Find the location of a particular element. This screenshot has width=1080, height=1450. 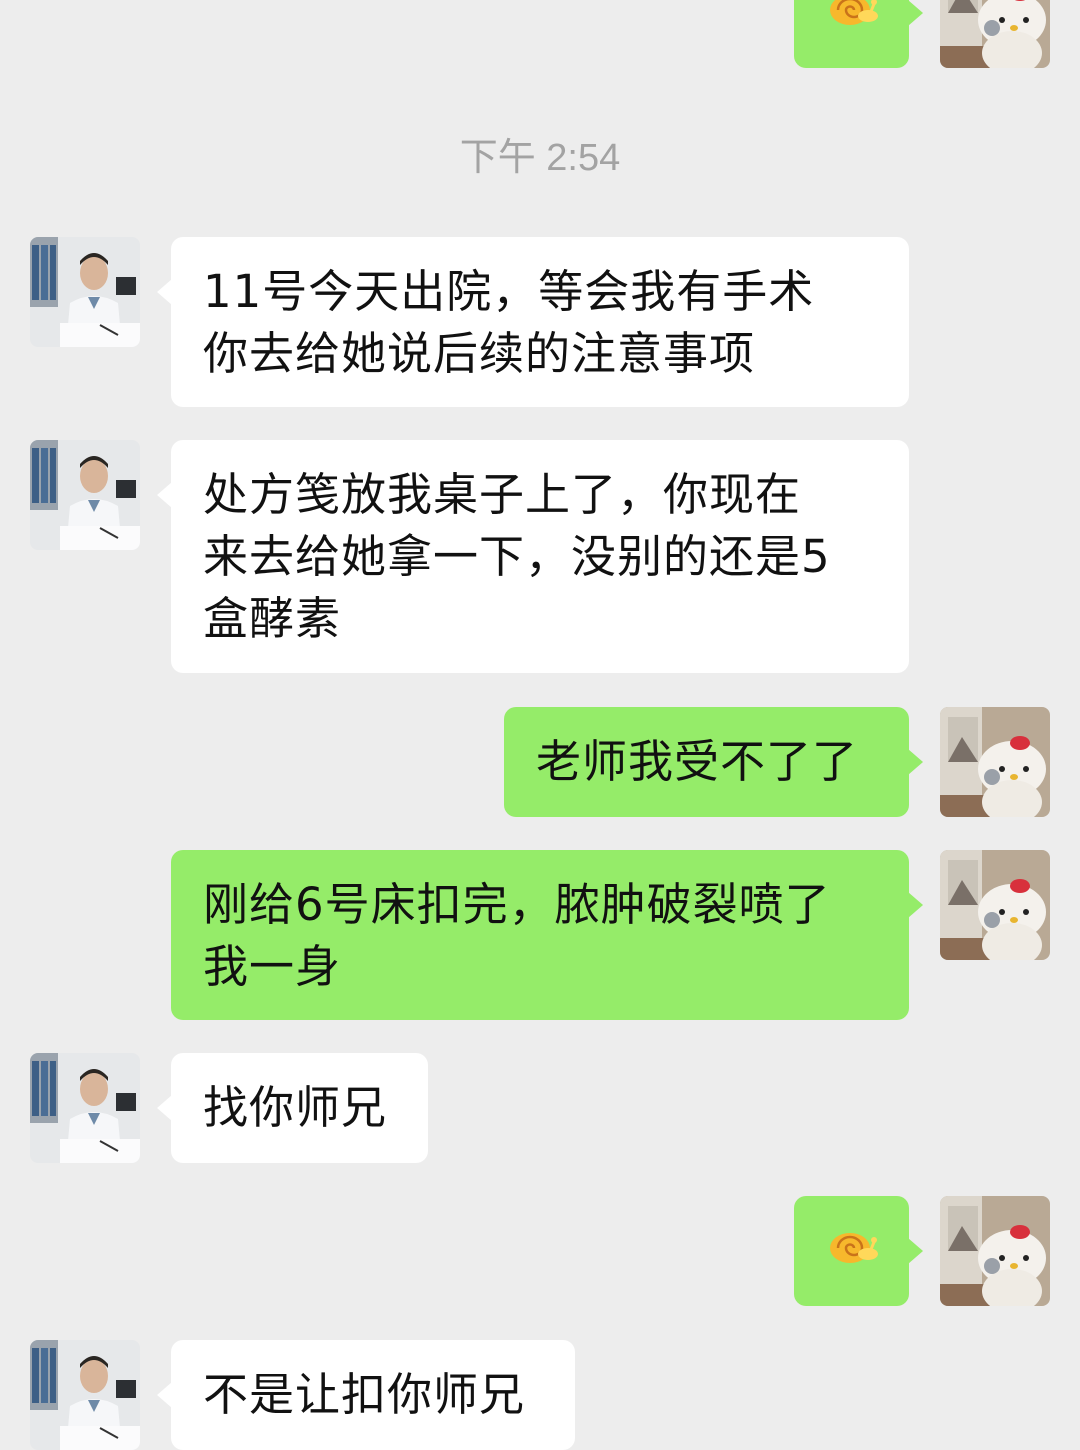

message-text: 刚给6号床扣完，脓肿破裂喷了 我一身 is located at coordinates (517, 935).